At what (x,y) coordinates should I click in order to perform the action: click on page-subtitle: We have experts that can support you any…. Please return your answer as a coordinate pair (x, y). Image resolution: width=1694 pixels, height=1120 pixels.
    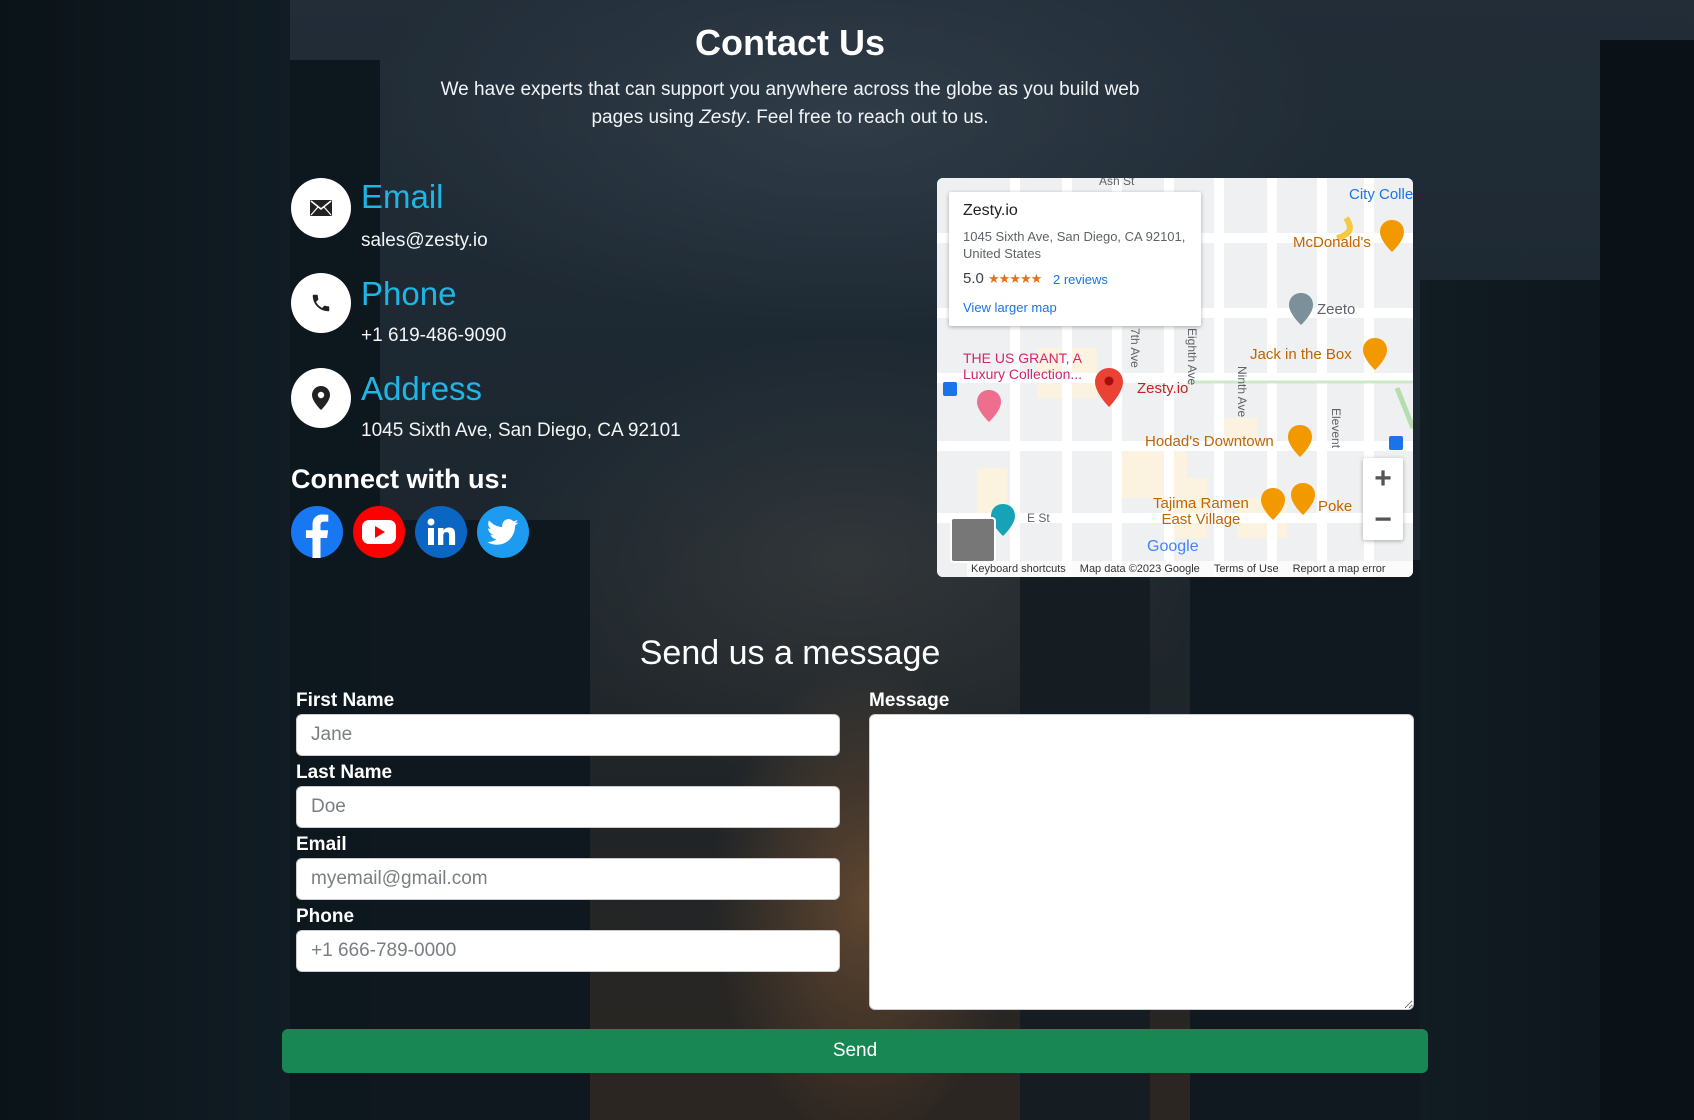
    Looking at the image, I should click on (790, 103).